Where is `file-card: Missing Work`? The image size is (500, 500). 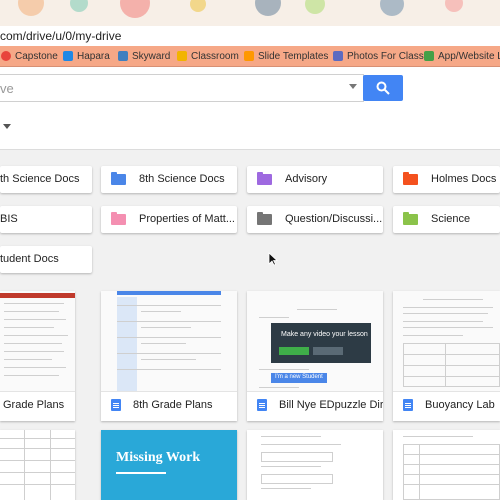 file-card: Missing Work is located at coordinates (169, 465).